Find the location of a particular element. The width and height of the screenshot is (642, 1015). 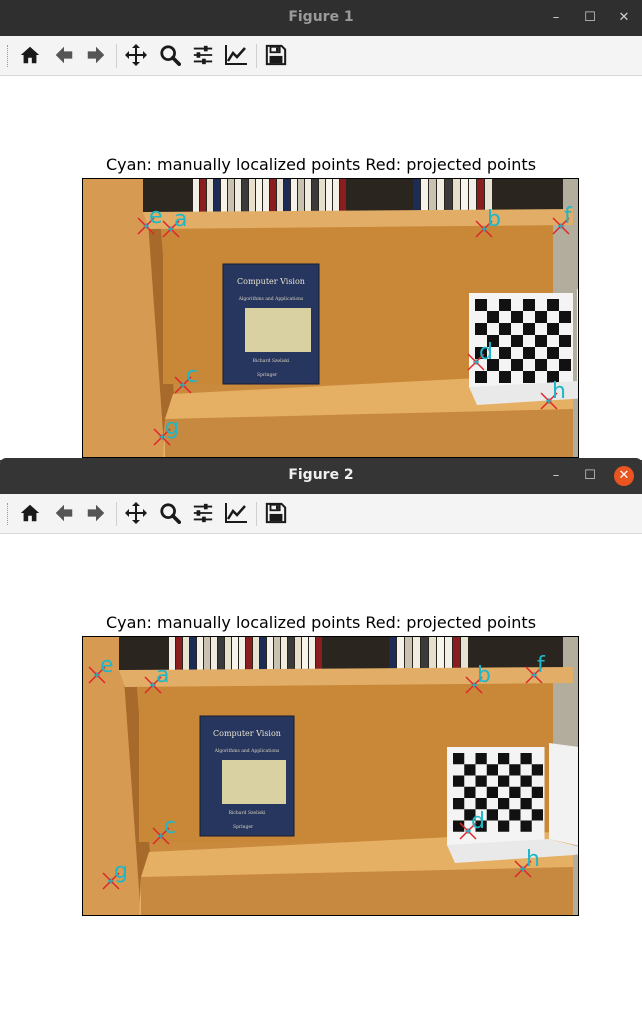

checkerboard-right-panel is located at coordinates (563, 794).